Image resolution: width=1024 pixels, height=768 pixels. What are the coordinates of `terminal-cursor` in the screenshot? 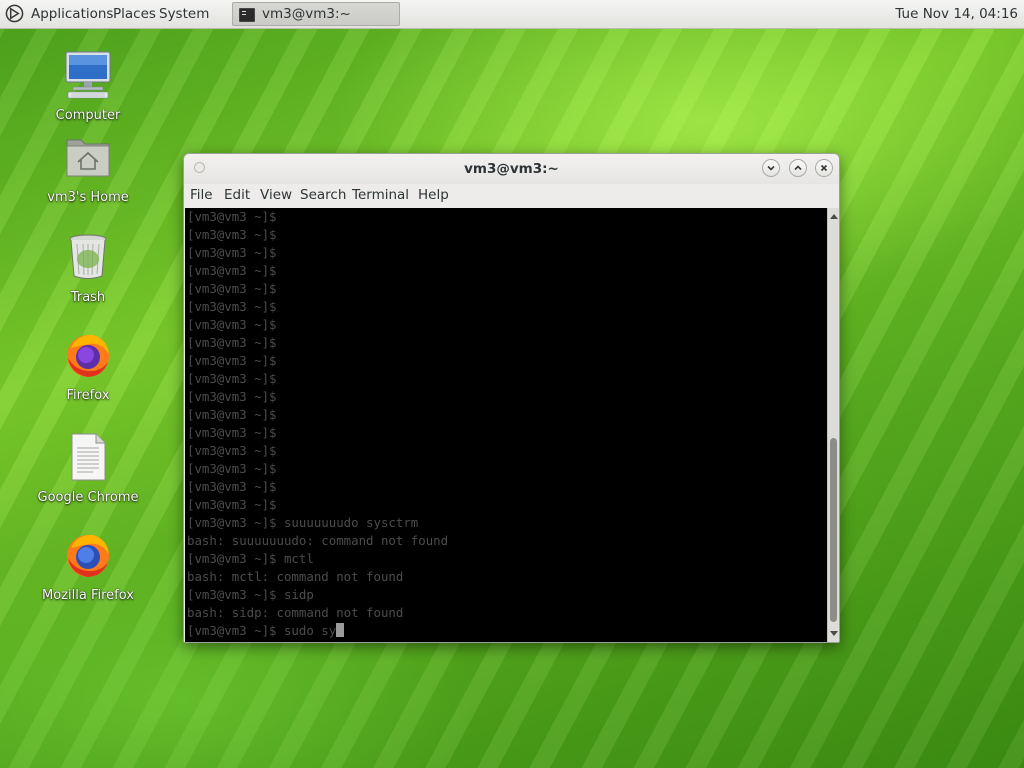 It's located at (340, 630).